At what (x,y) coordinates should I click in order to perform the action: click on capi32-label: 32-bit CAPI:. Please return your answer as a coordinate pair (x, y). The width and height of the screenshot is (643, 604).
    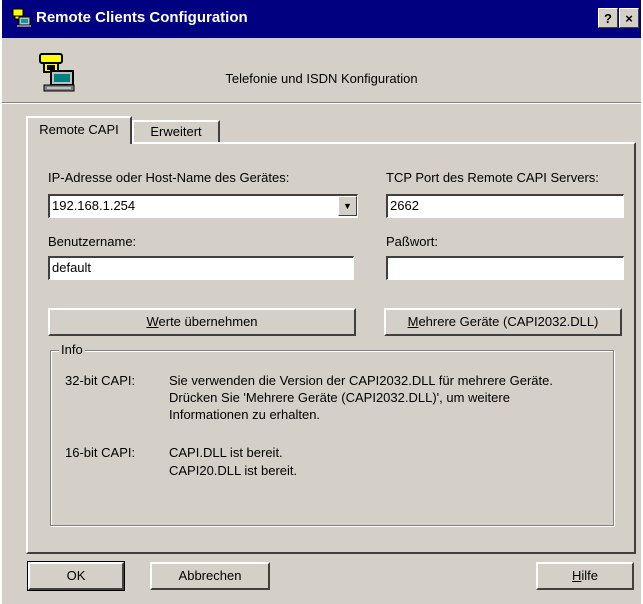
    Looking at the image, I should click on (100, 380).